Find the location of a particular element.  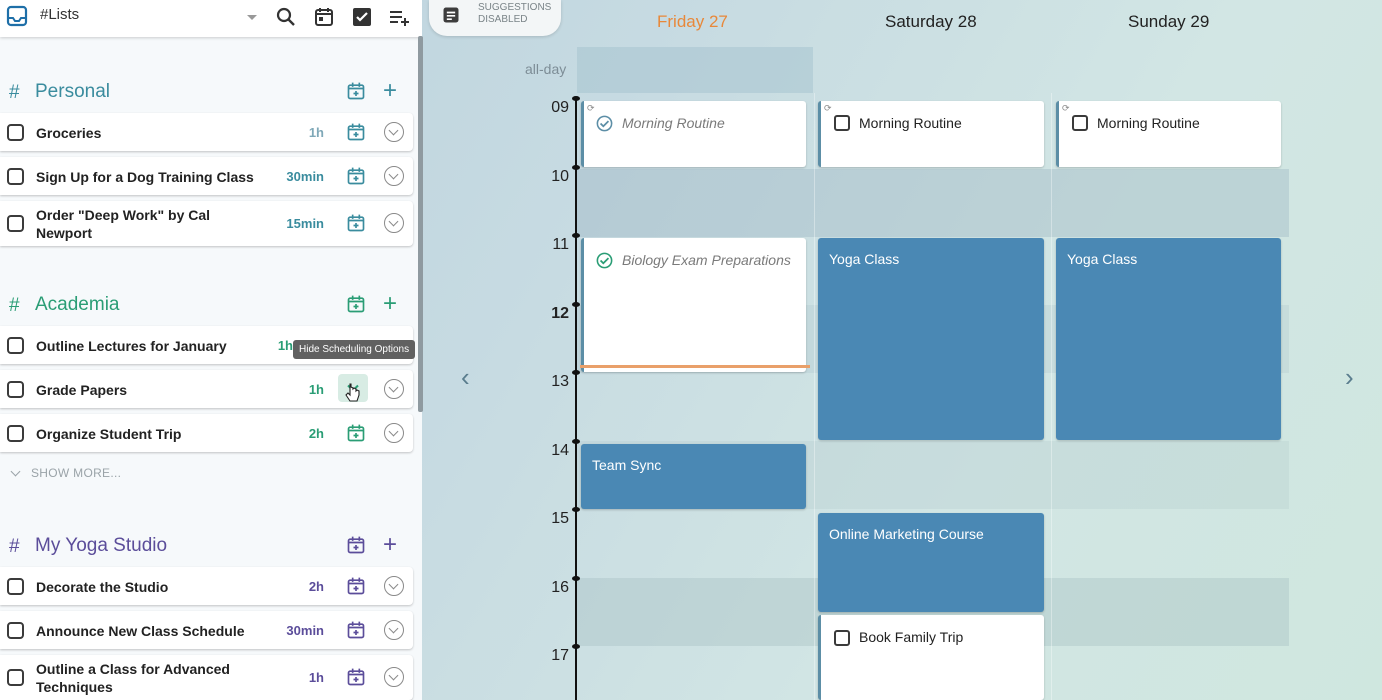

task-row: Announce New Class Schedule 30min is located at coordinates (206, 630).